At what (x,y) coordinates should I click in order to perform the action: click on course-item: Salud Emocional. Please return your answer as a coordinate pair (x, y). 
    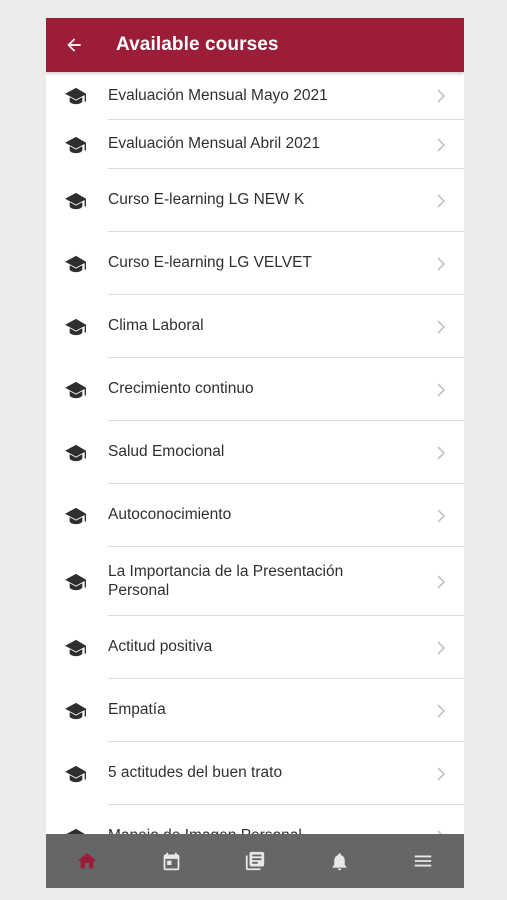
    Looking at the image, I should click on (255, 452).